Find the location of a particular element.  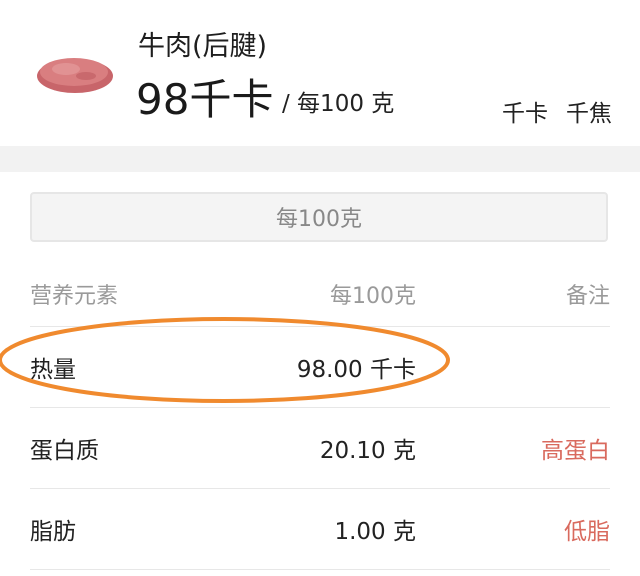

column-header-per100g: 每100克 is located at coordinates (373, 296).